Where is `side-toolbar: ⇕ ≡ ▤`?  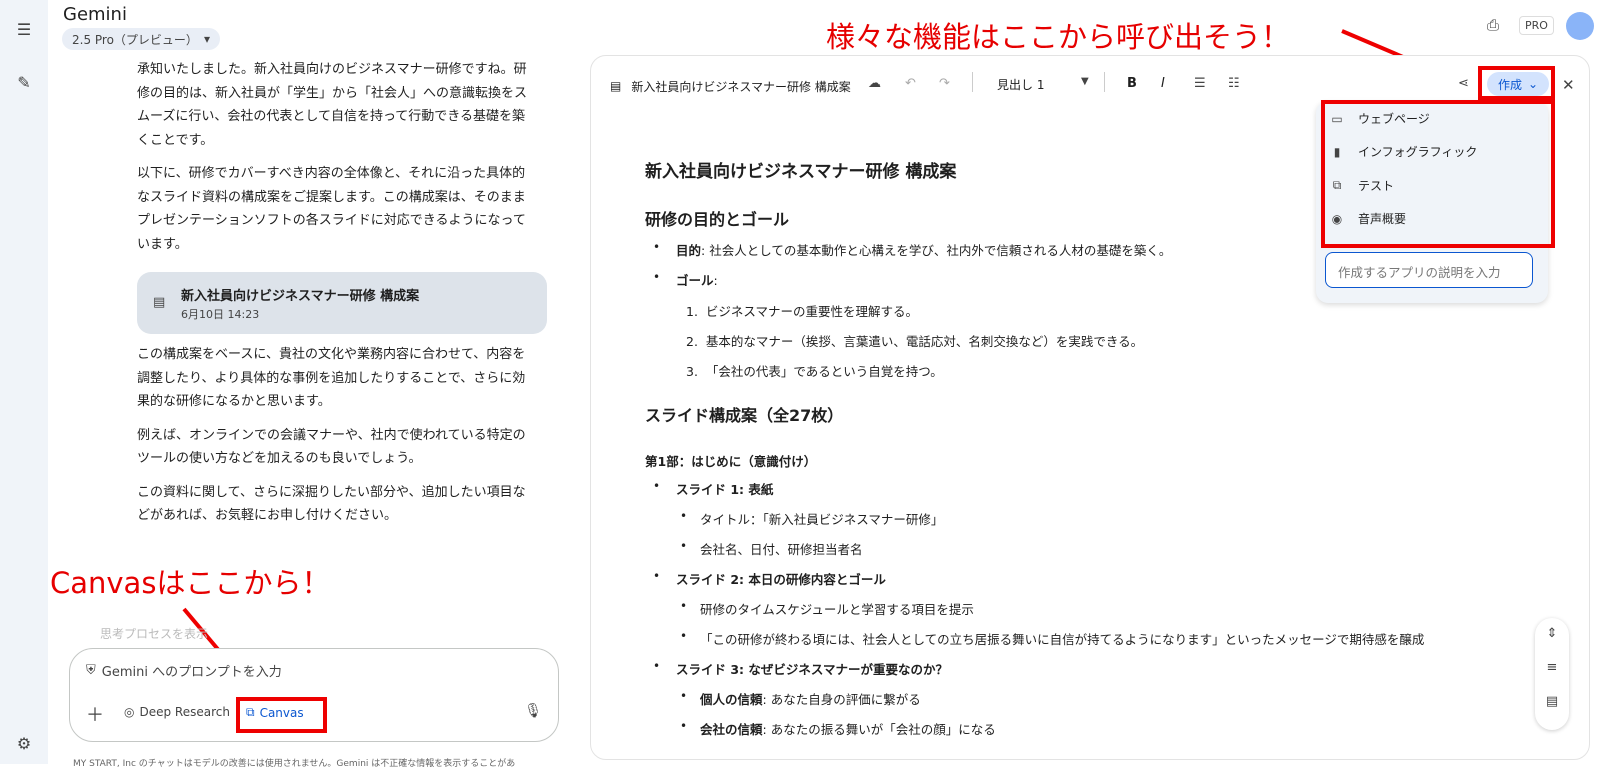
side-toolbar: ⇕ ≡ ▤ is located at coordinates (1552, 674).